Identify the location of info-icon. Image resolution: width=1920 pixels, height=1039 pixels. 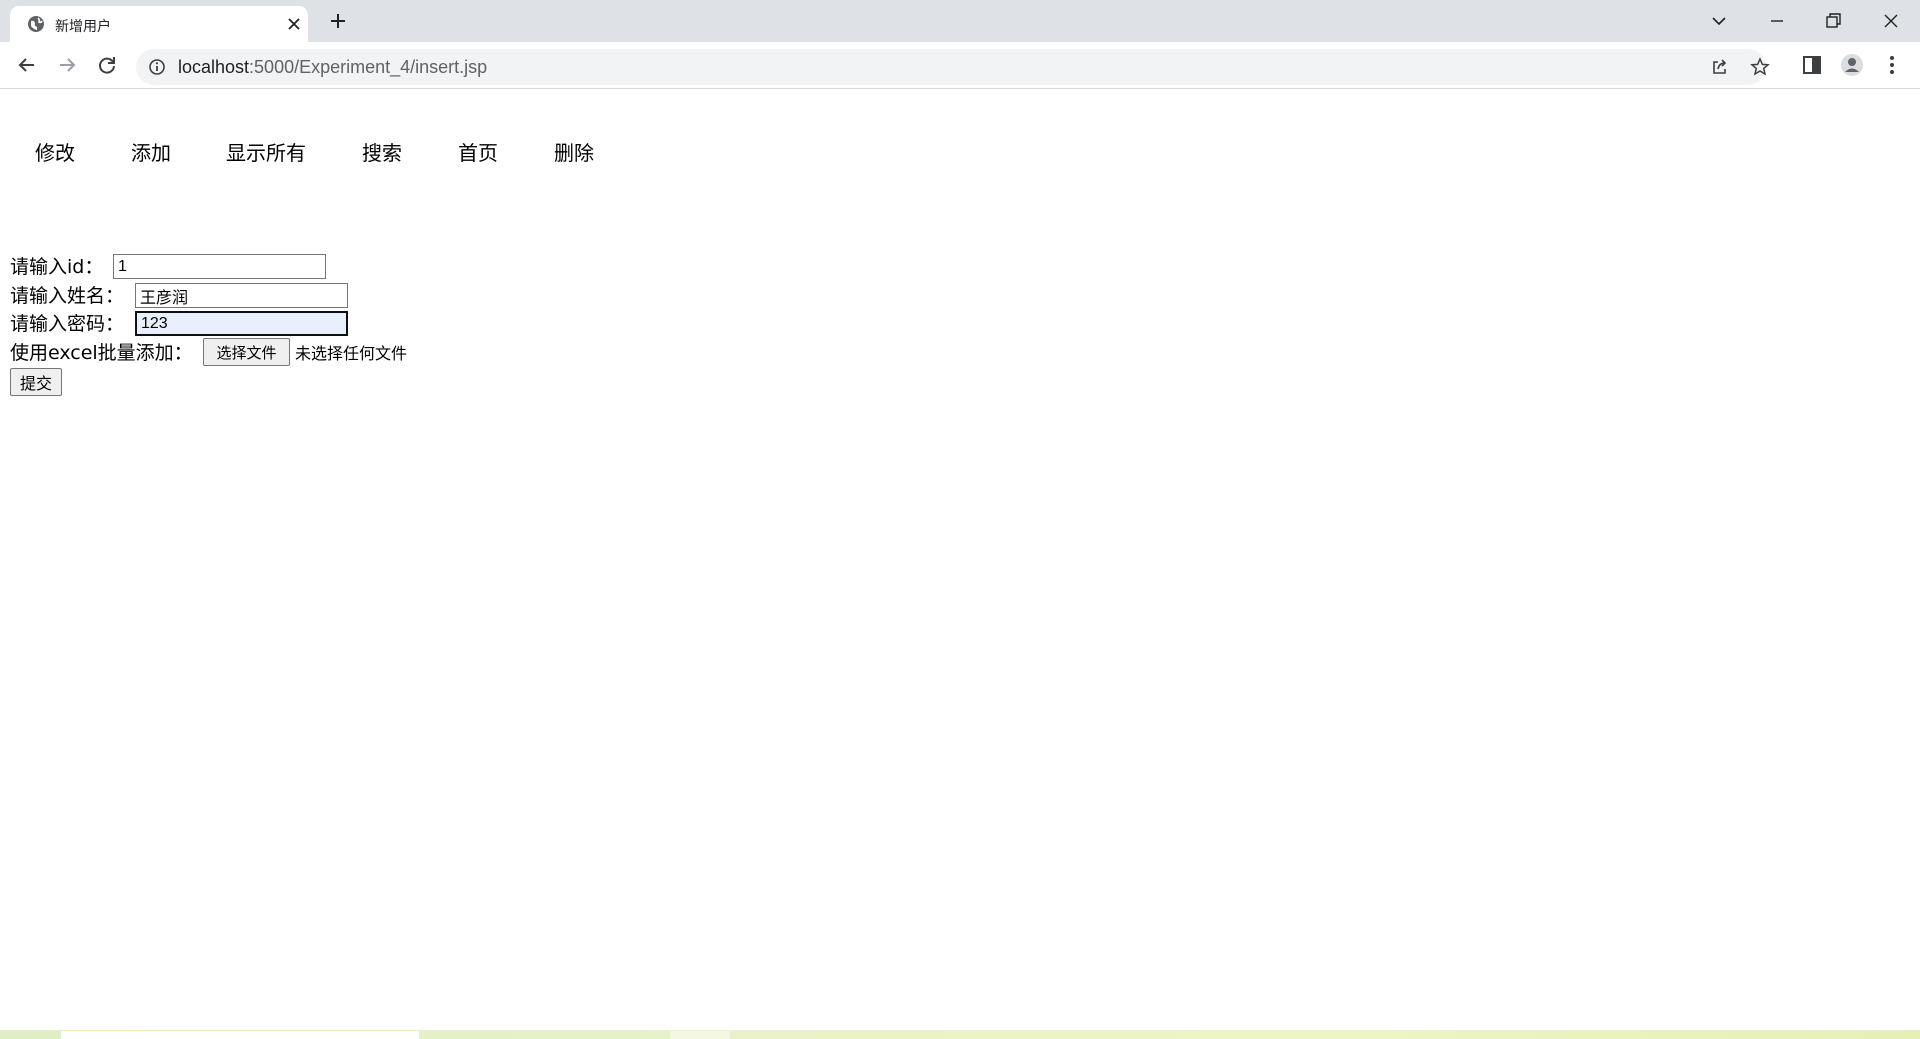
(157, 67).